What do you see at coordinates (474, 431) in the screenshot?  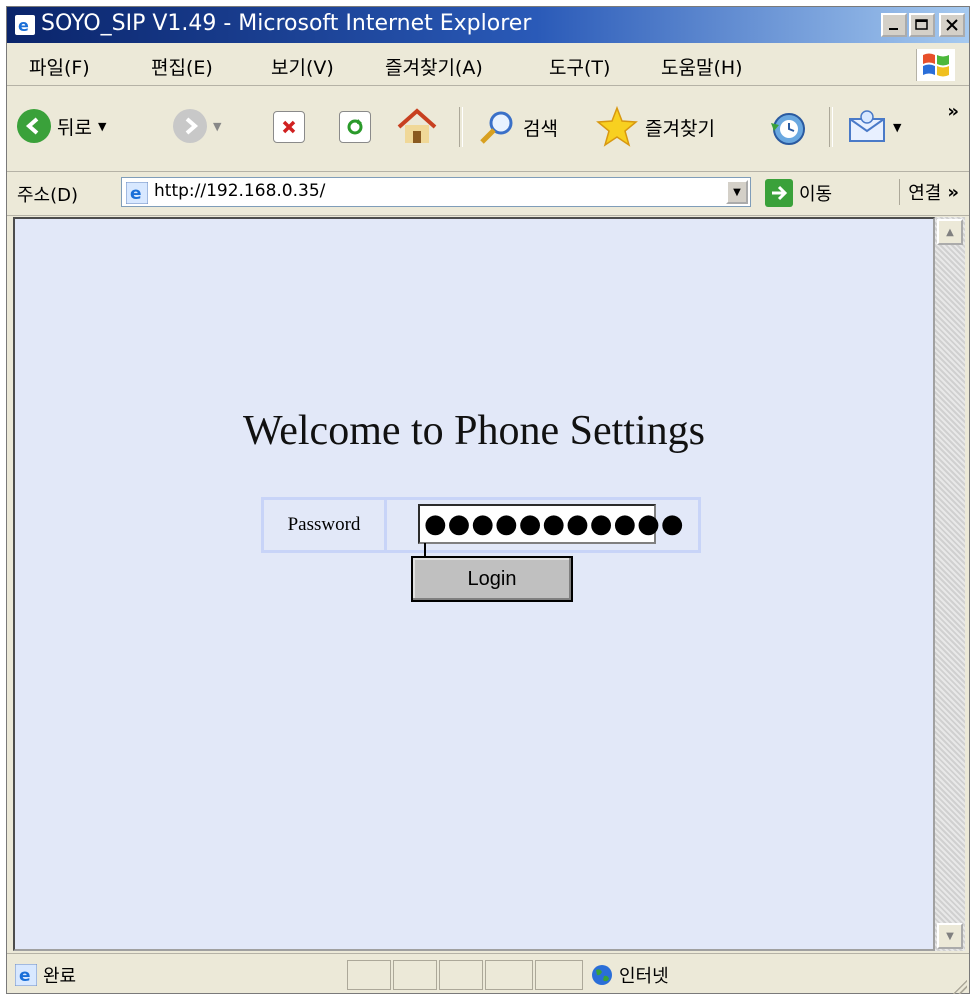 I see `page-heading: Welcome to Phone Settings` at bounding box center [474, 431].